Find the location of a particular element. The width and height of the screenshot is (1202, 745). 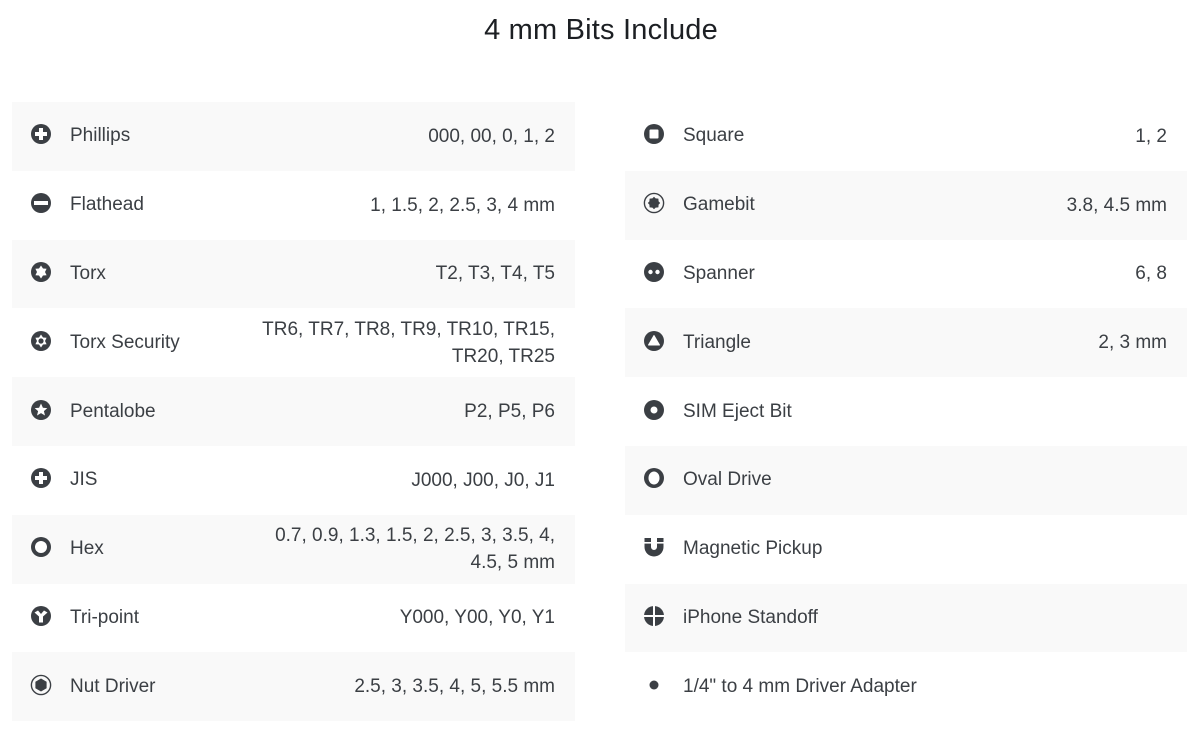

nut-driver-icon is located at coordinates (41, 685).